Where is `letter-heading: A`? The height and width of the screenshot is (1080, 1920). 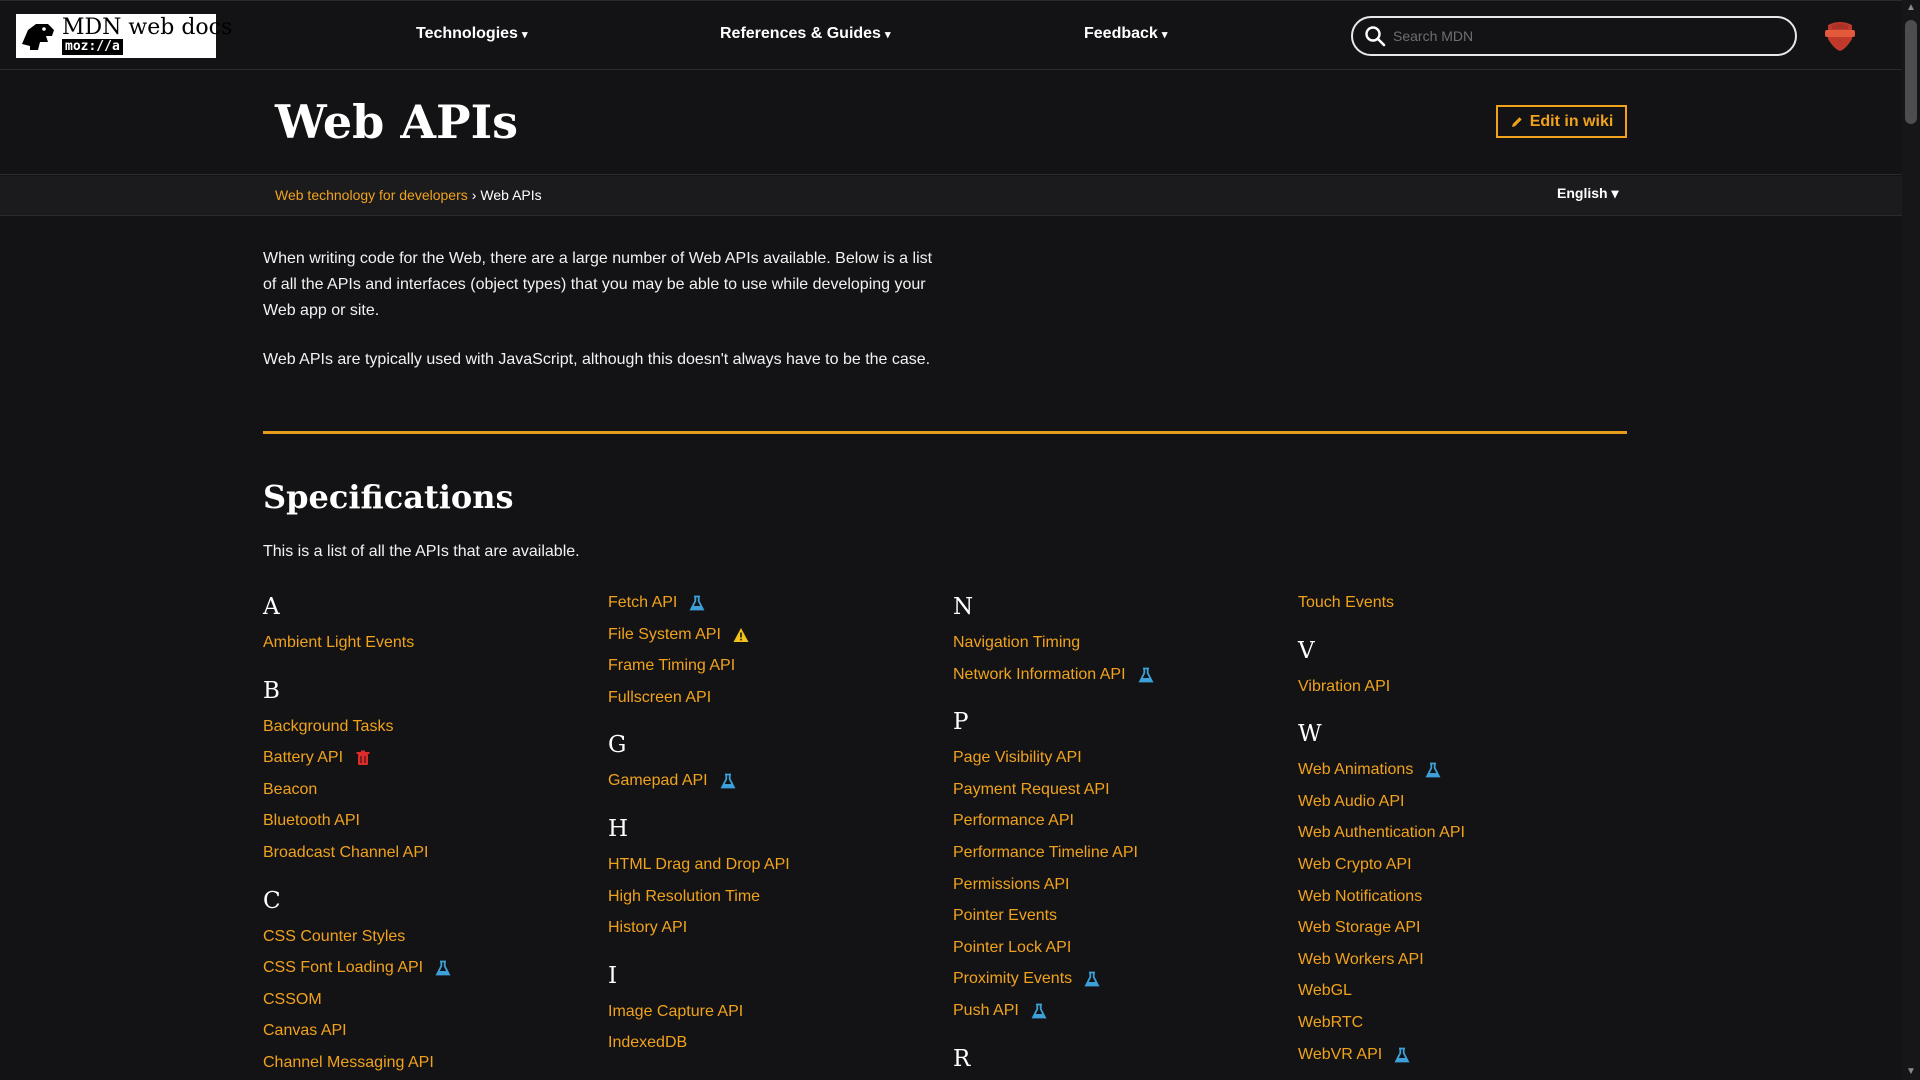
letter-heading: A is located at coordinates (271, 607).